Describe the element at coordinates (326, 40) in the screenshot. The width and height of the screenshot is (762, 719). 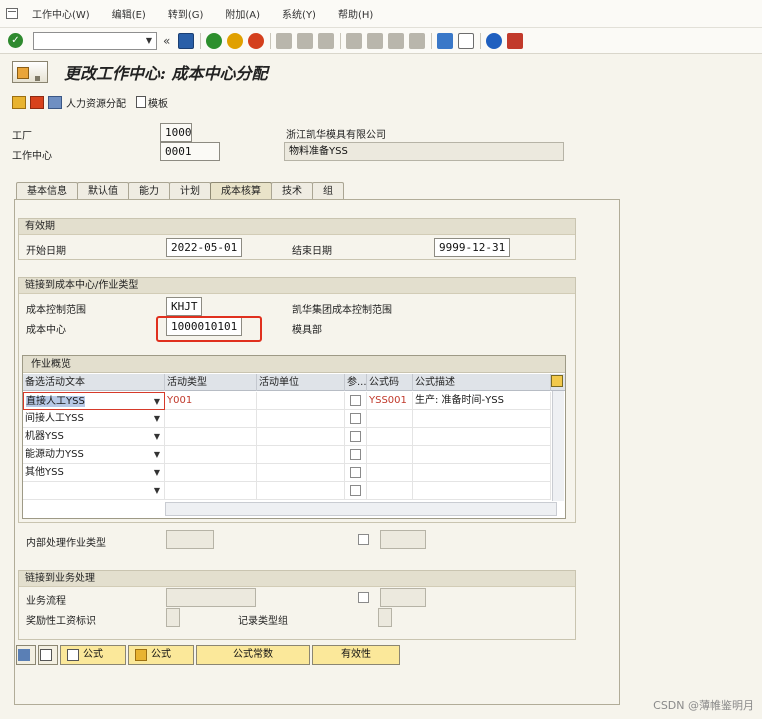
I see `find-next-icon` at that location.